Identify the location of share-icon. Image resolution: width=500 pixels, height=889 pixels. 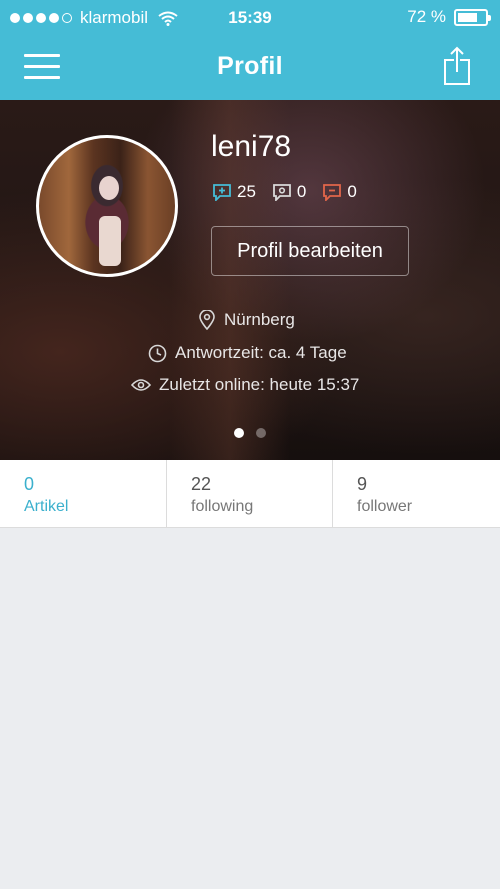
(457, 66).